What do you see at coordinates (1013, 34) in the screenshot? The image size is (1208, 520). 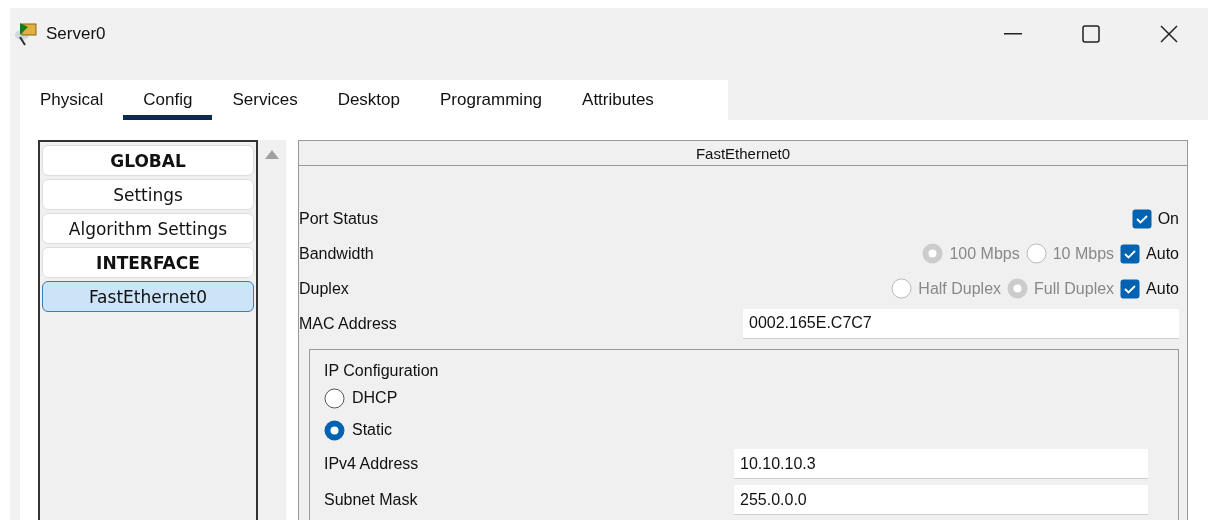 I see `minimize-icon` at bounding box center [1013, 34].